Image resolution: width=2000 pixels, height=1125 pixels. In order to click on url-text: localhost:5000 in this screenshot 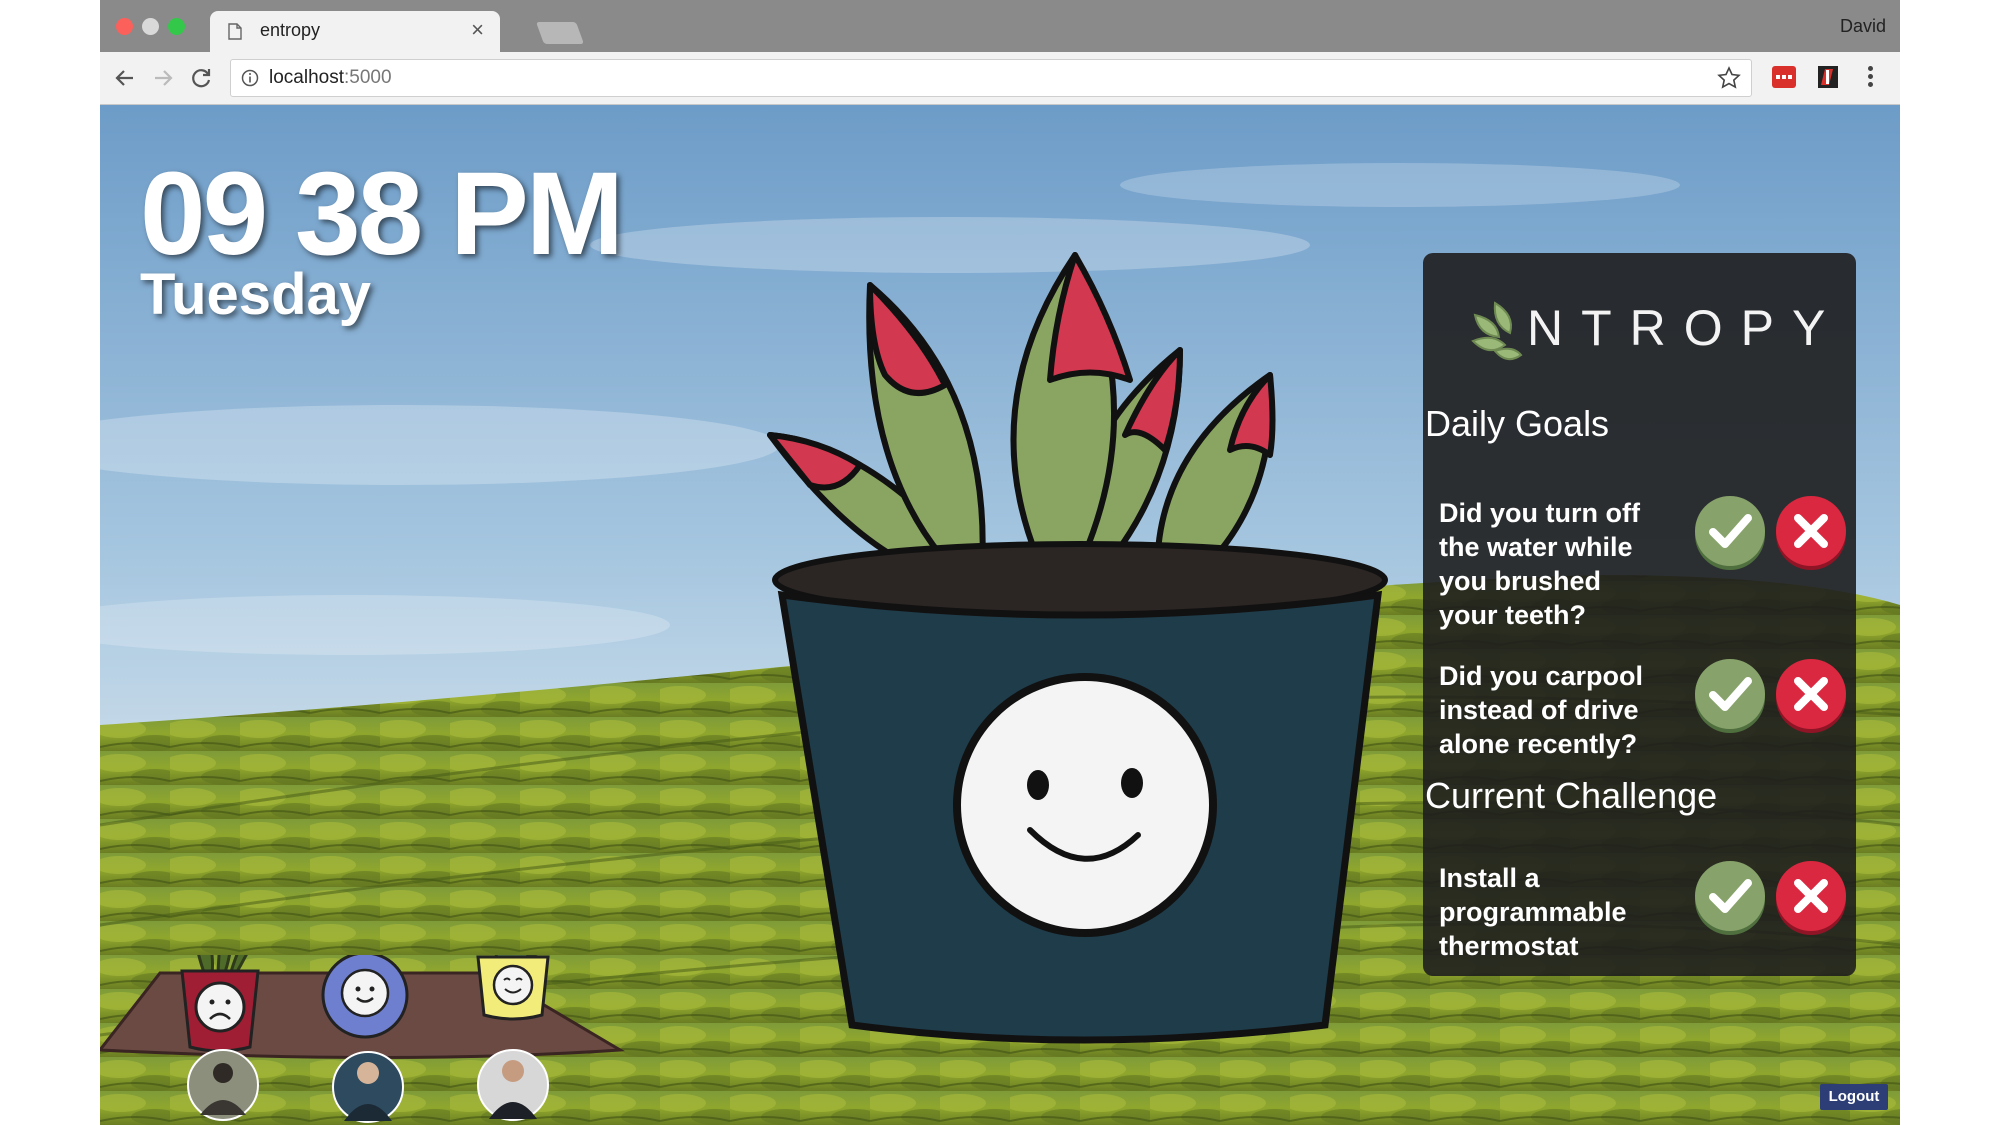, I will do `click(330, 78)`.